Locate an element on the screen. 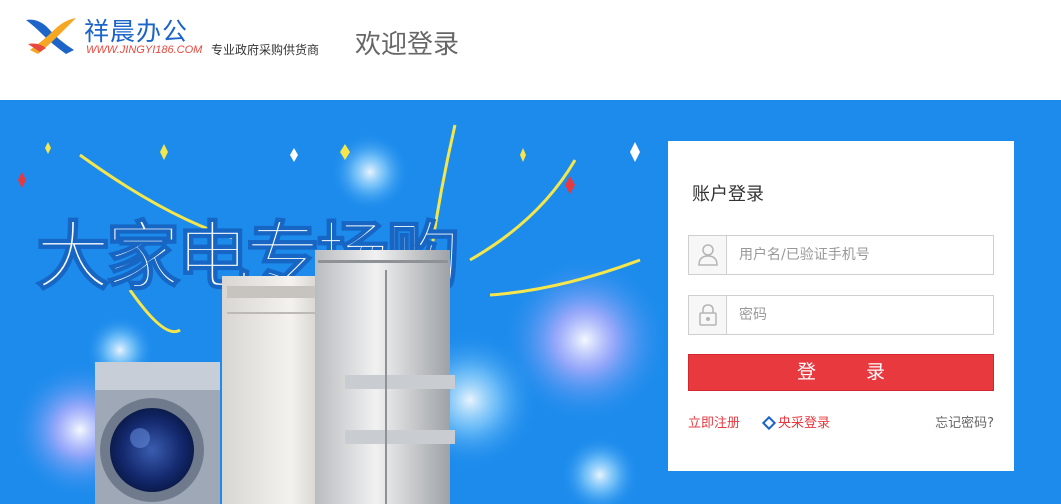 This screenshot has height=504, width=1061. central-procurement-login-link: 央采登录 is located at coordinates (796, 421).